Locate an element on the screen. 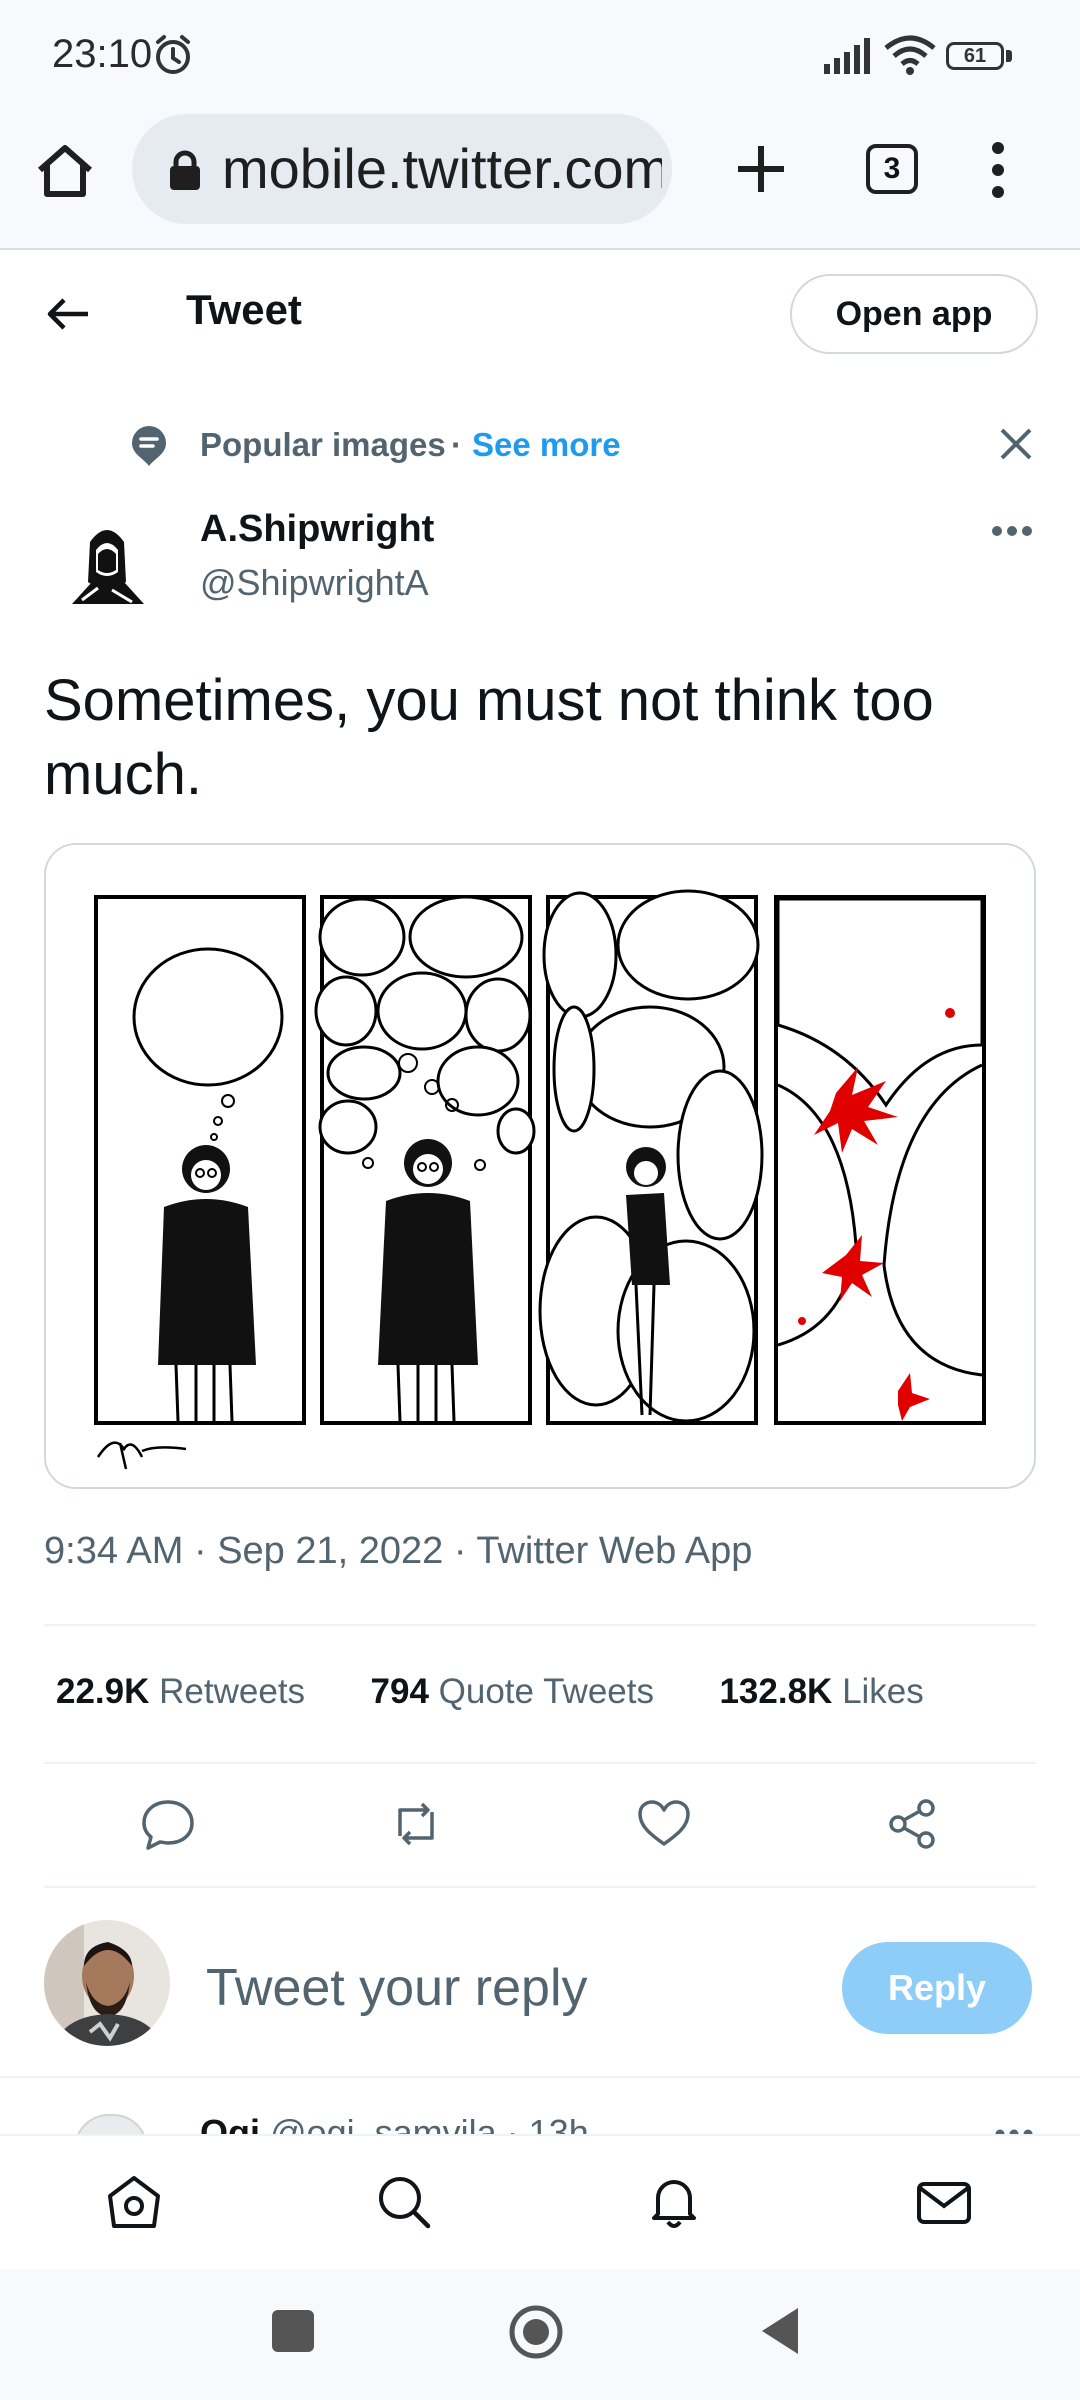  reply-icon is located at coordinates (168, 1824).